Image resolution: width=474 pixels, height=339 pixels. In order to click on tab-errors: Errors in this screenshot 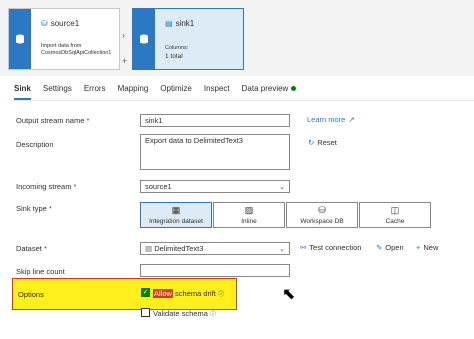, I will do `click(95, 92)`.